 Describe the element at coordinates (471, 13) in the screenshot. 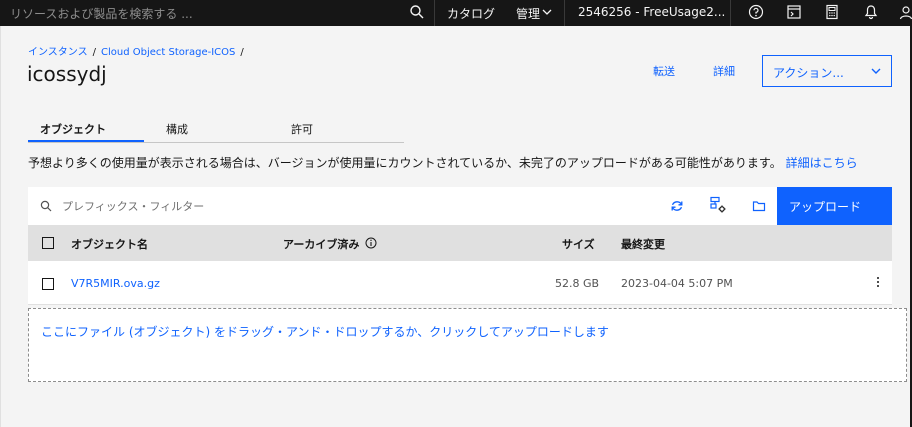

I see `nav-catalog-link: カタログ` at that location.